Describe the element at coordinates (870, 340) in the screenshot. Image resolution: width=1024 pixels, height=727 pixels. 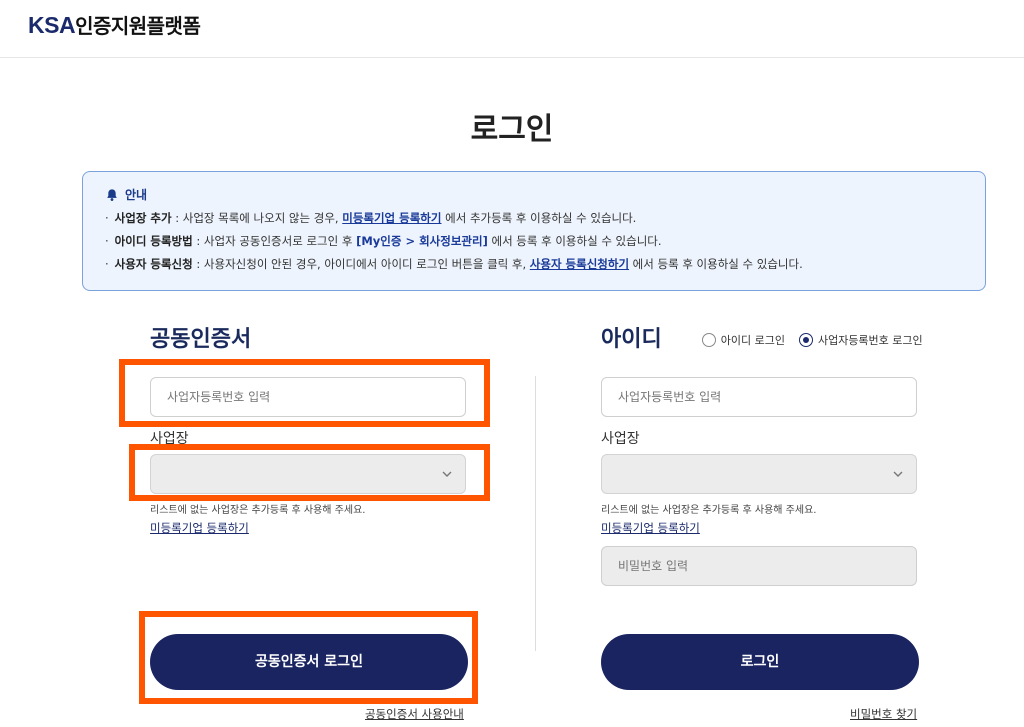
I see `radio-label: 사업자등록번호 로그인` at that location.